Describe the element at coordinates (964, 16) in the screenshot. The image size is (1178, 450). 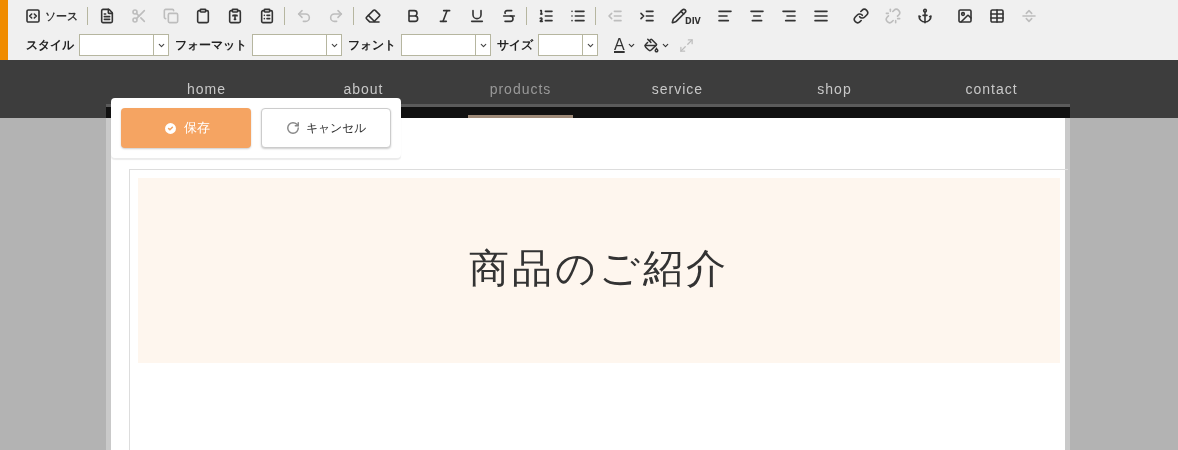
I see `image-icon` at that location.